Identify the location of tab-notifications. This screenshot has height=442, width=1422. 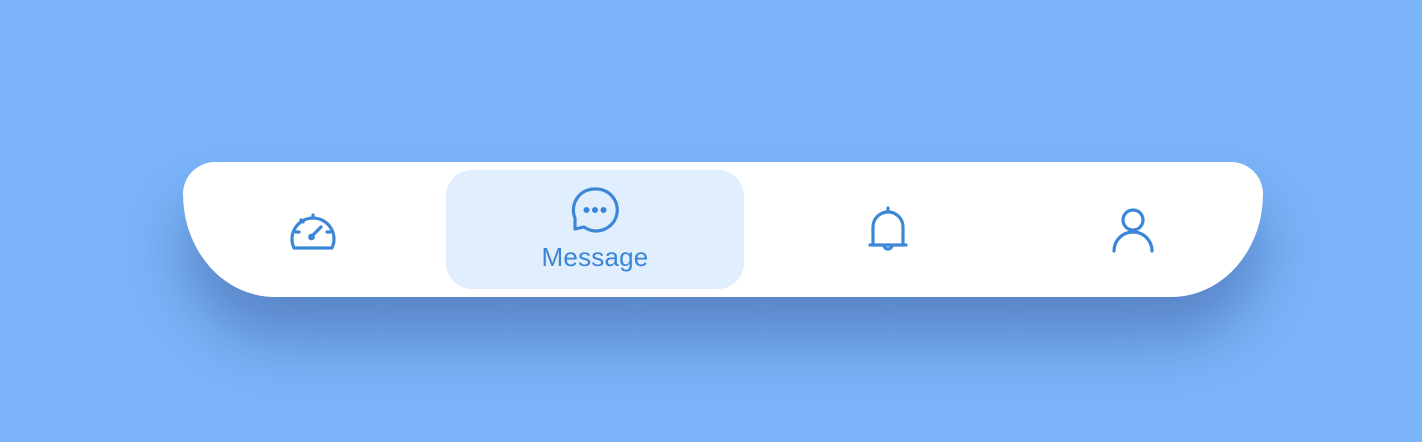
(888, 229).